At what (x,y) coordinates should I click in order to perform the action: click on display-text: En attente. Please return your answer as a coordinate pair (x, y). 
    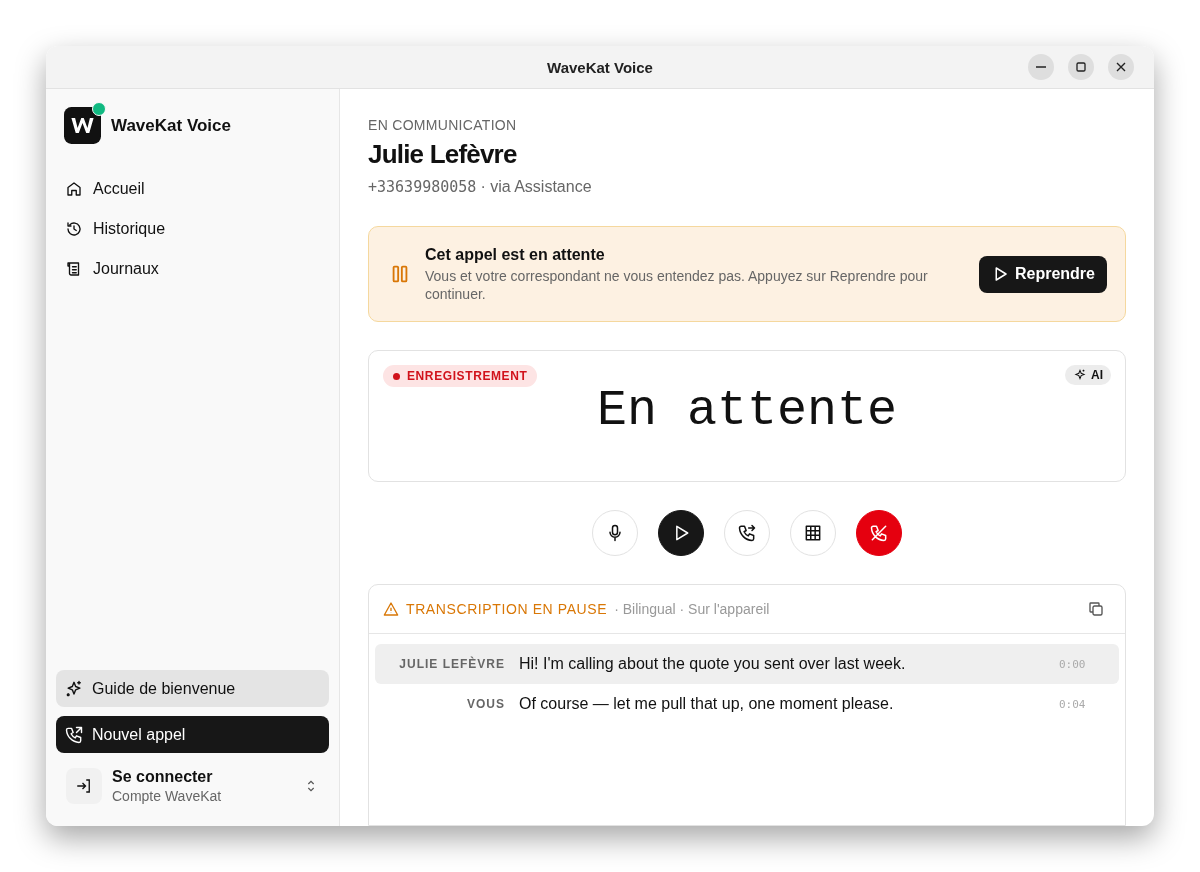
    Looking at the image, I should click on (747, 410).